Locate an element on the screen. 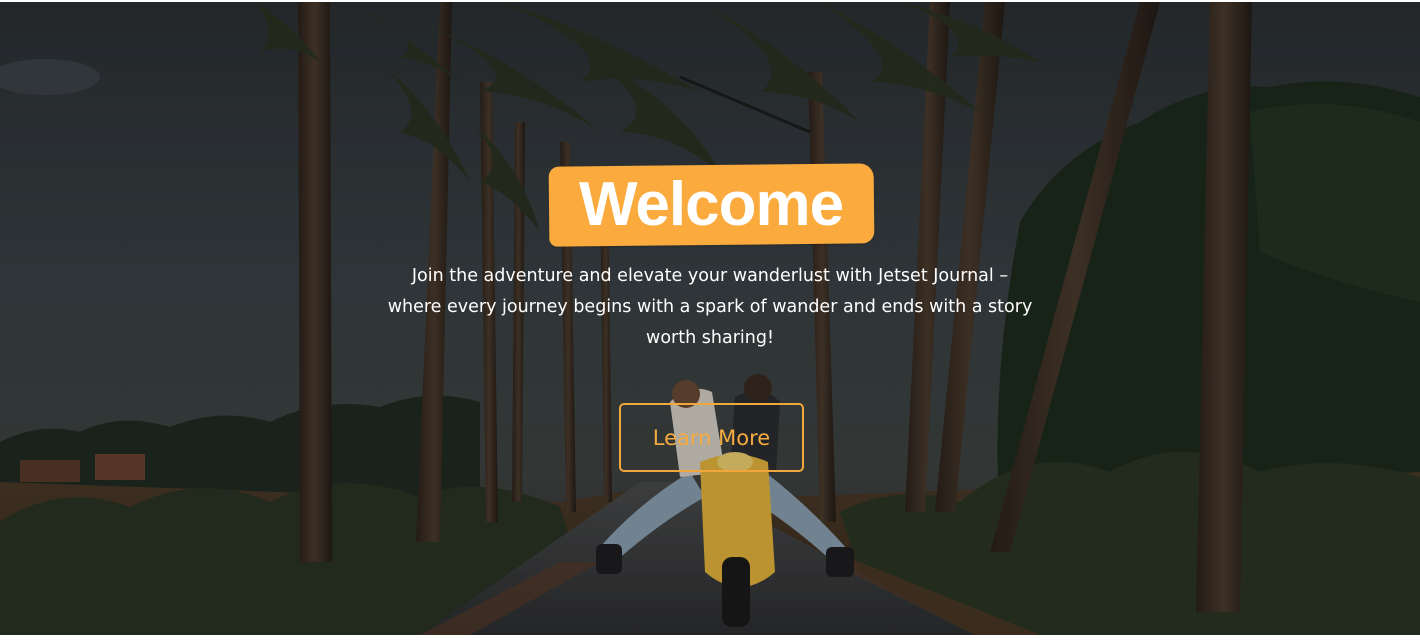  welcome-title-badge: Welcome is located at coordinates (711, 205).